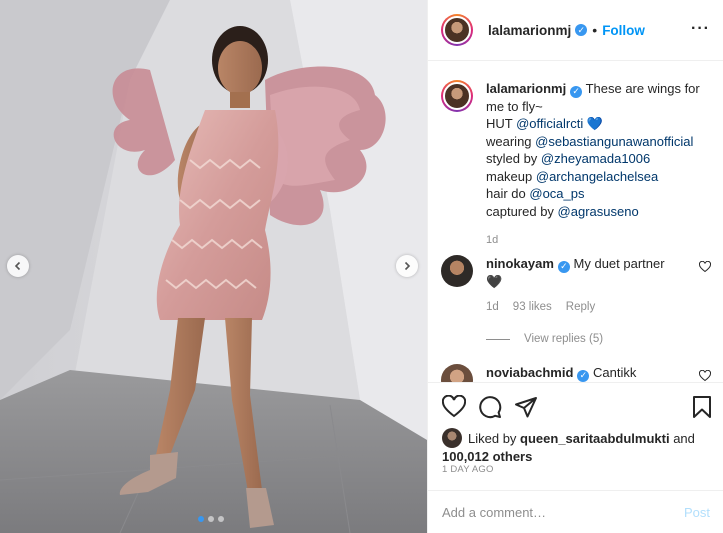 This screenshot has height=533, width=723. I want to click on action-bar, so click(490, 407).